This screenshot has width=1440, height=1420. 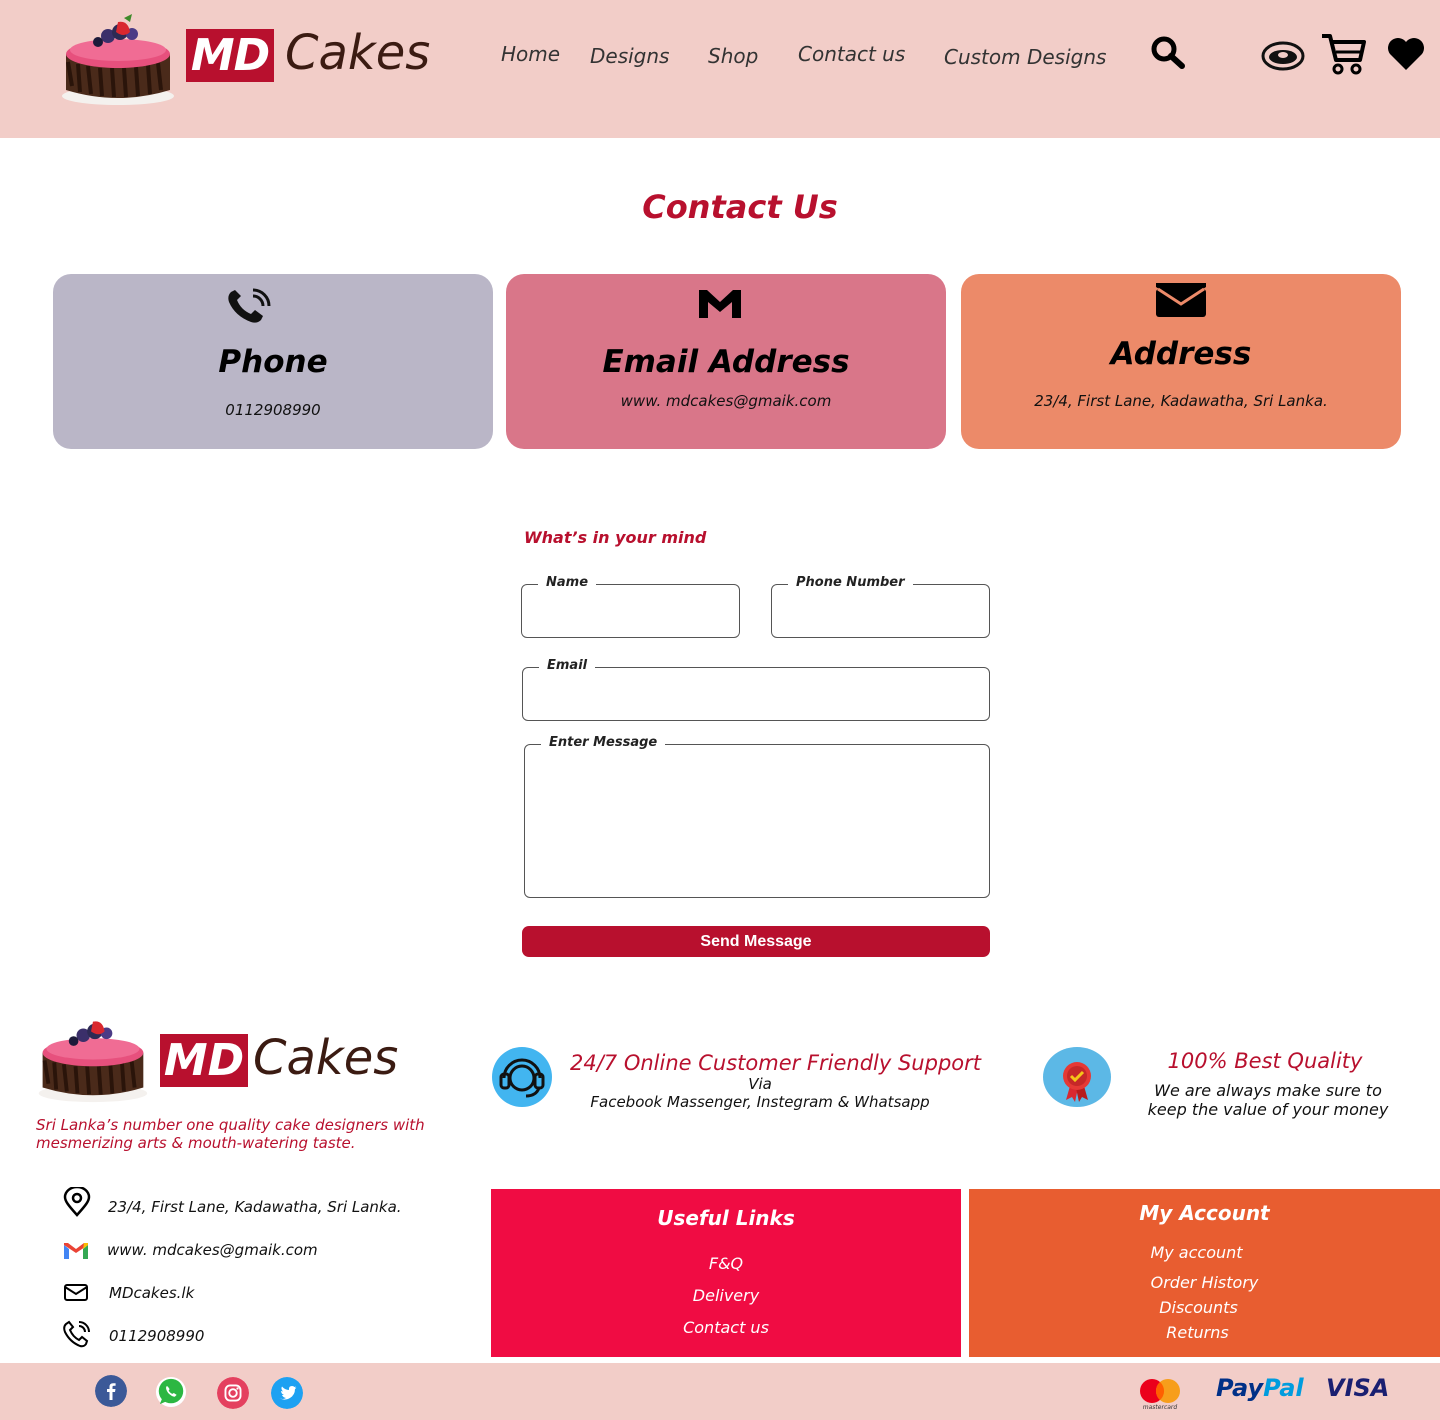 What do you see at coordinates (287, 1393) in the screenshot?
I see `twitter-icon` at bounding box center [287, 1393].